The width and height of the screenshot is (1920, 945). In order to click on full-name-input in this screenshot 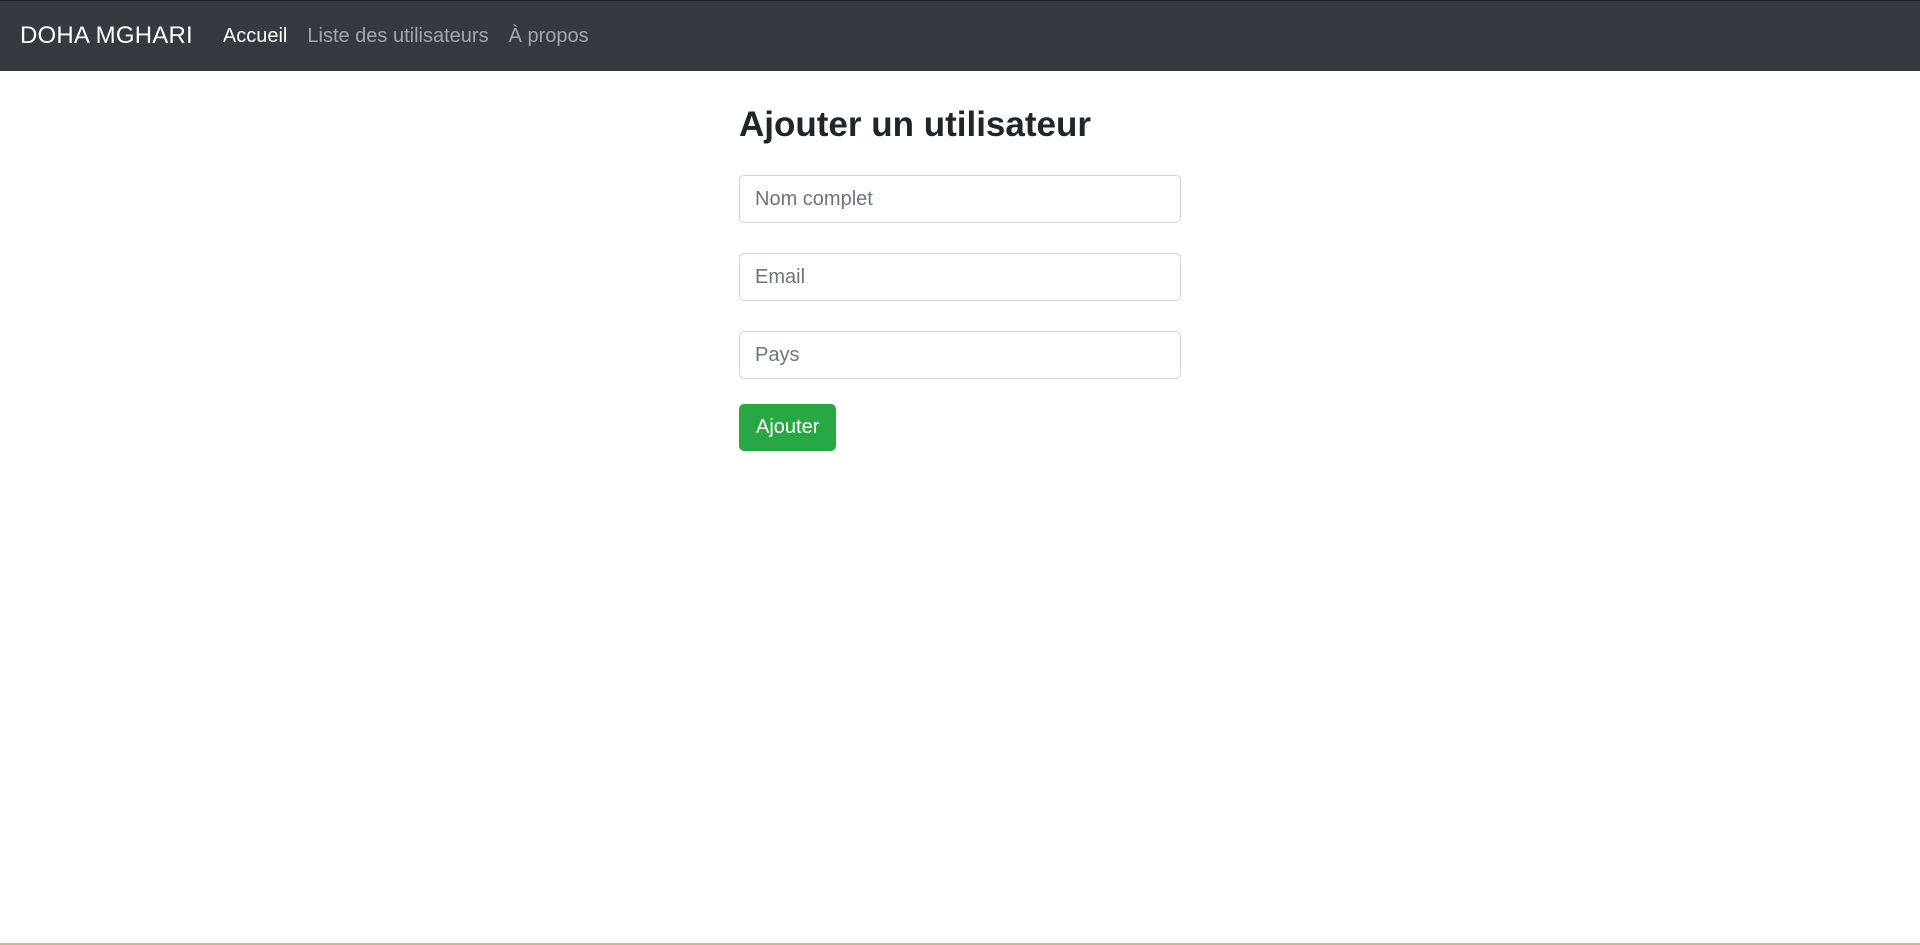, I will do `click(960, 199)`.